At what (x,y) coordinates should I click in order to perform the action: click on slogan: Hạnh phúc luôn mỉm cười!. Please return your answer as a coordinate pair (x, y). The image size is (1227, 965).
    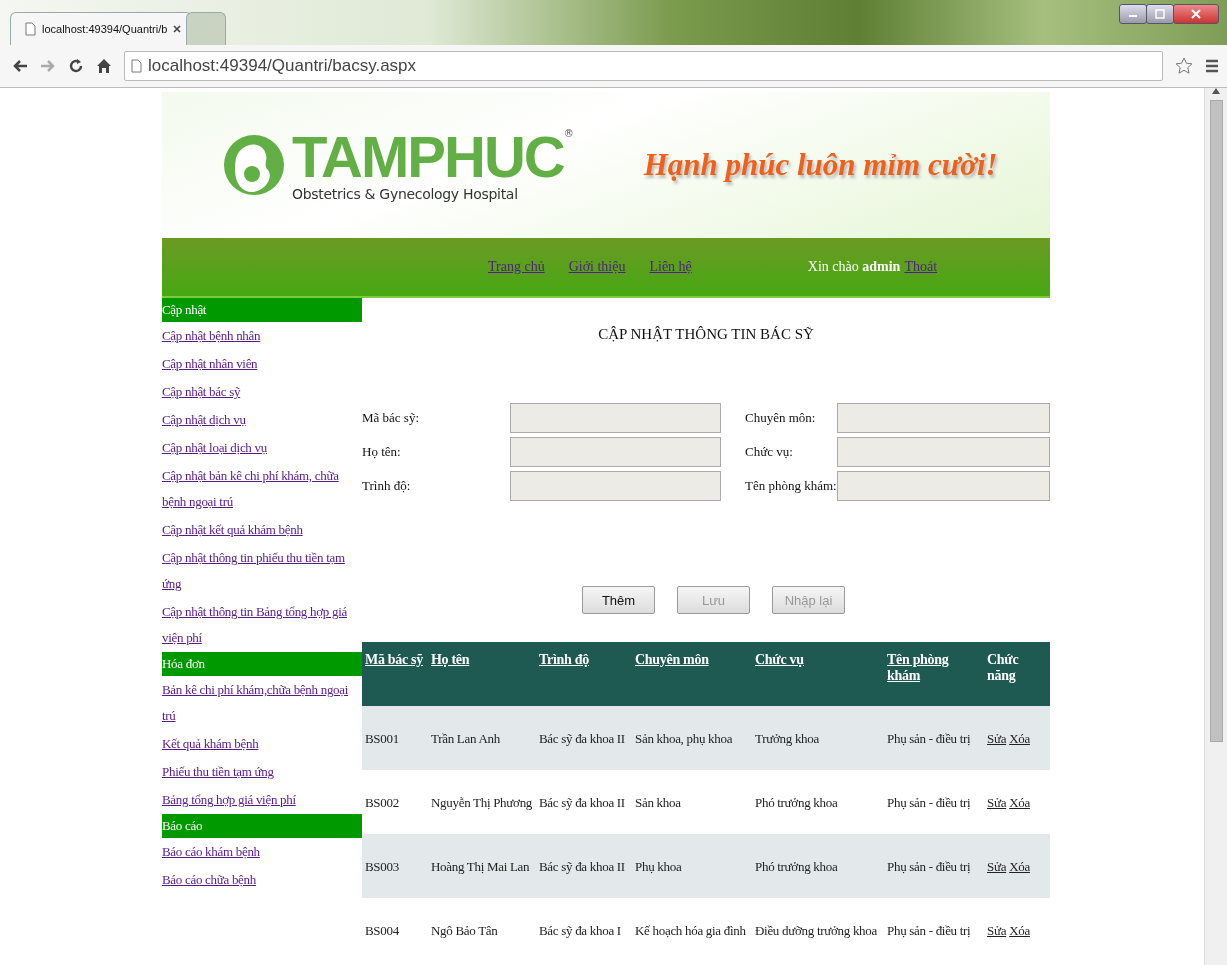
    Looking at the image, I should click on (820, 165).